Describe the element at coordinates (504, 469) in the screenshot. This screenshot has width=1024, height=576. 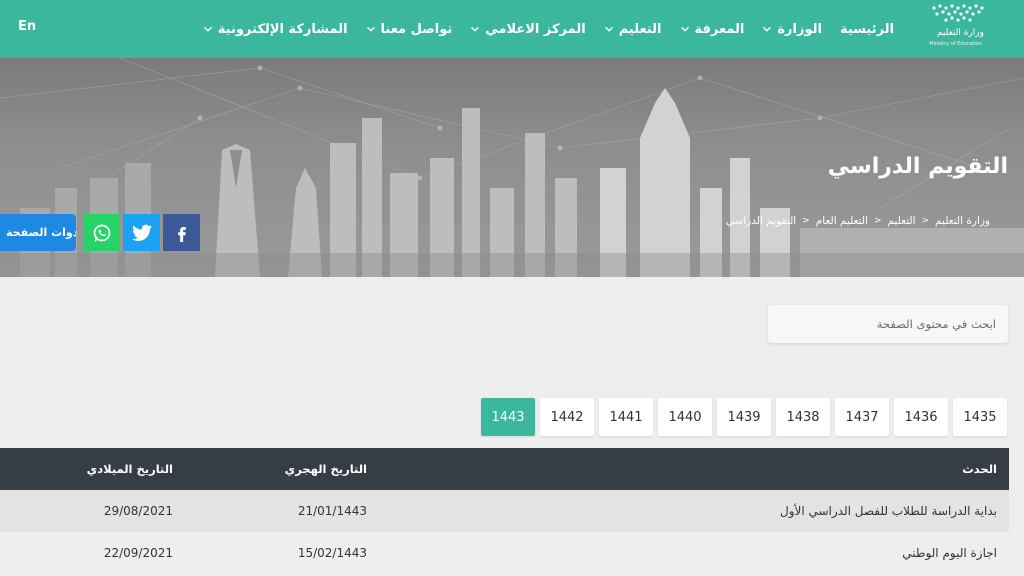
I see `table-header: الحدث التاريخ الهجري التاريخ الميلادي` at that location.